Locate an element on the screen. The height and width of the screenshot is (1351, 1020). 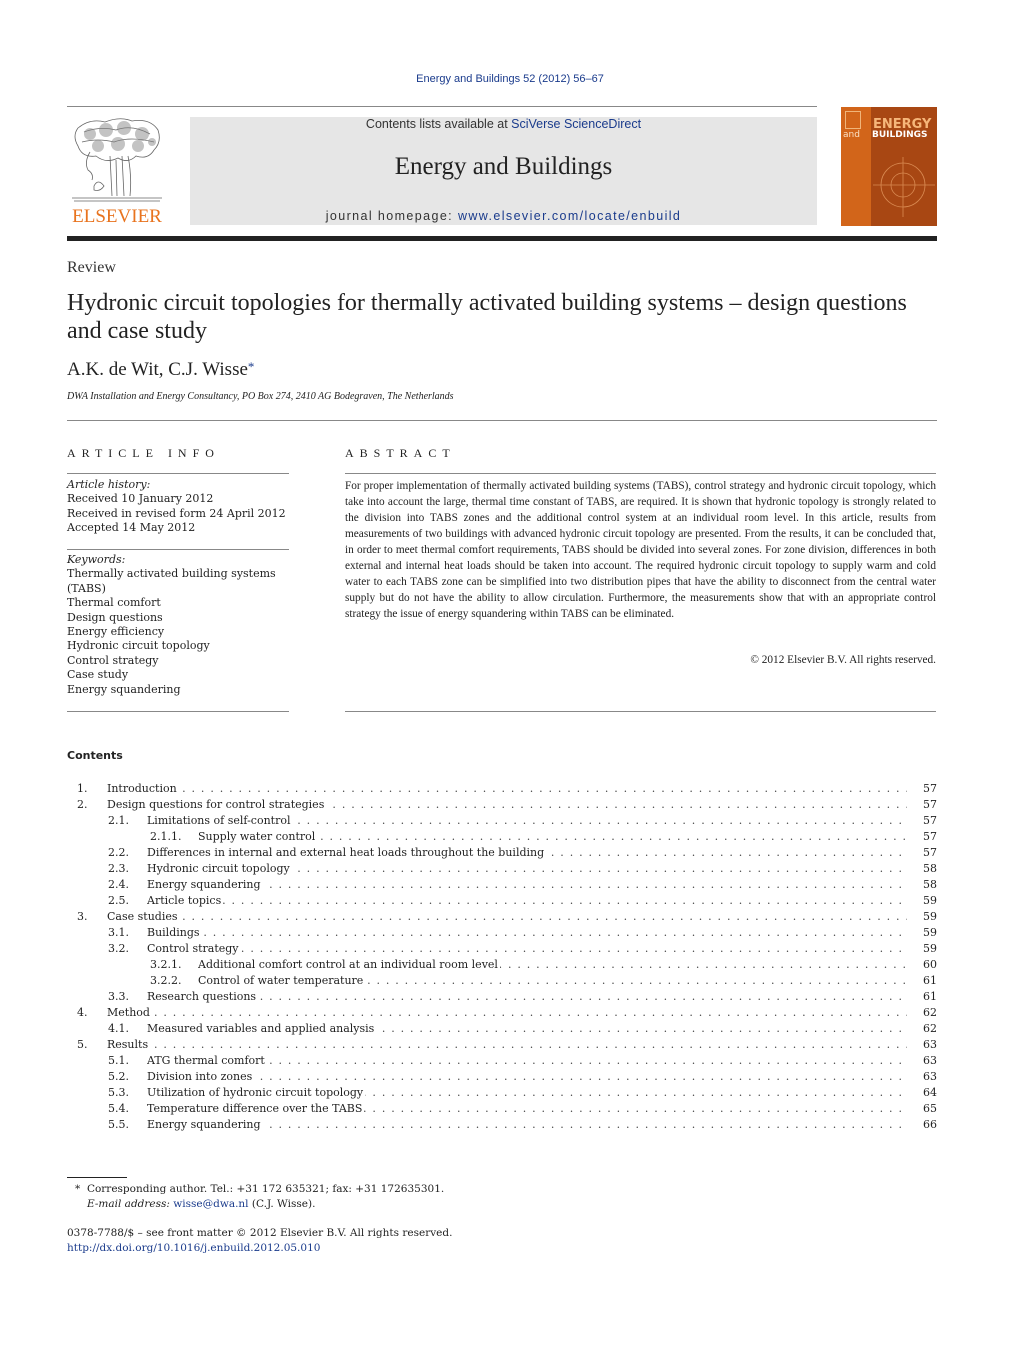
keyword-item: Energy efficiency is located at coordinates (116, 632).